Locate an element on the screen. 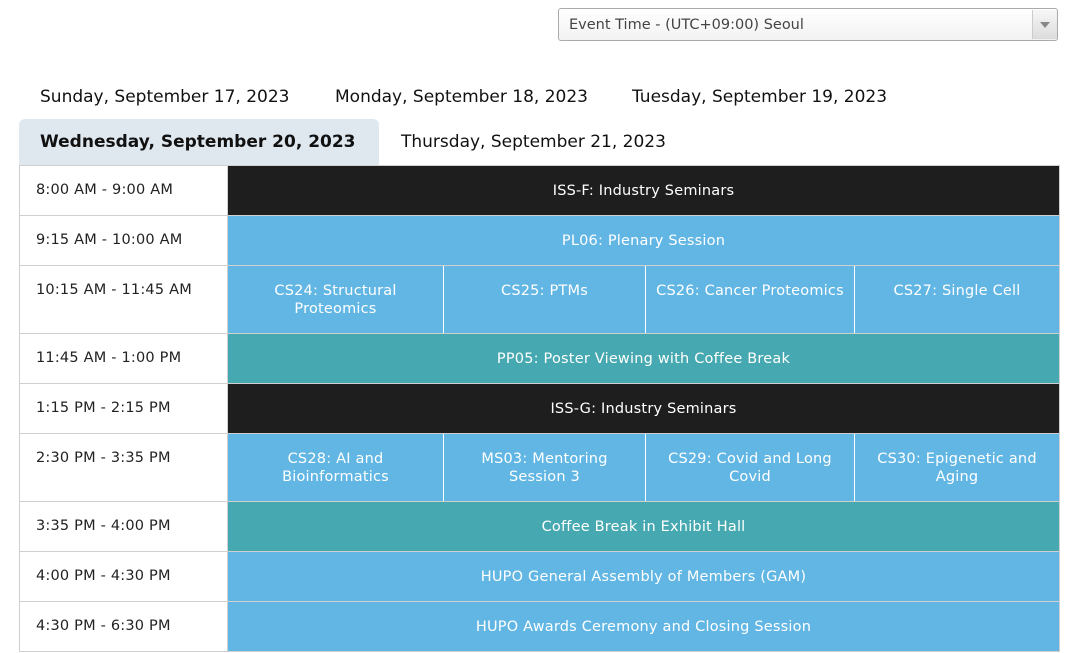 The width and height of the screenshot is (1080, 653). session-ms03: MS03: Mentoring Session 3 is located at coordinates (545, 467).